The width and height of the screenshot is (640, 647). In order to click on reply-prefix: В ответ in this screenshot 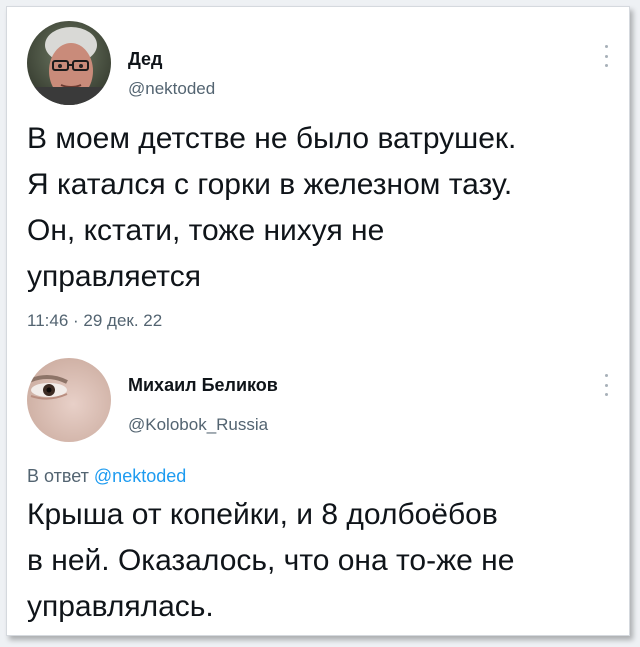, I will do `click(58, 476)`.